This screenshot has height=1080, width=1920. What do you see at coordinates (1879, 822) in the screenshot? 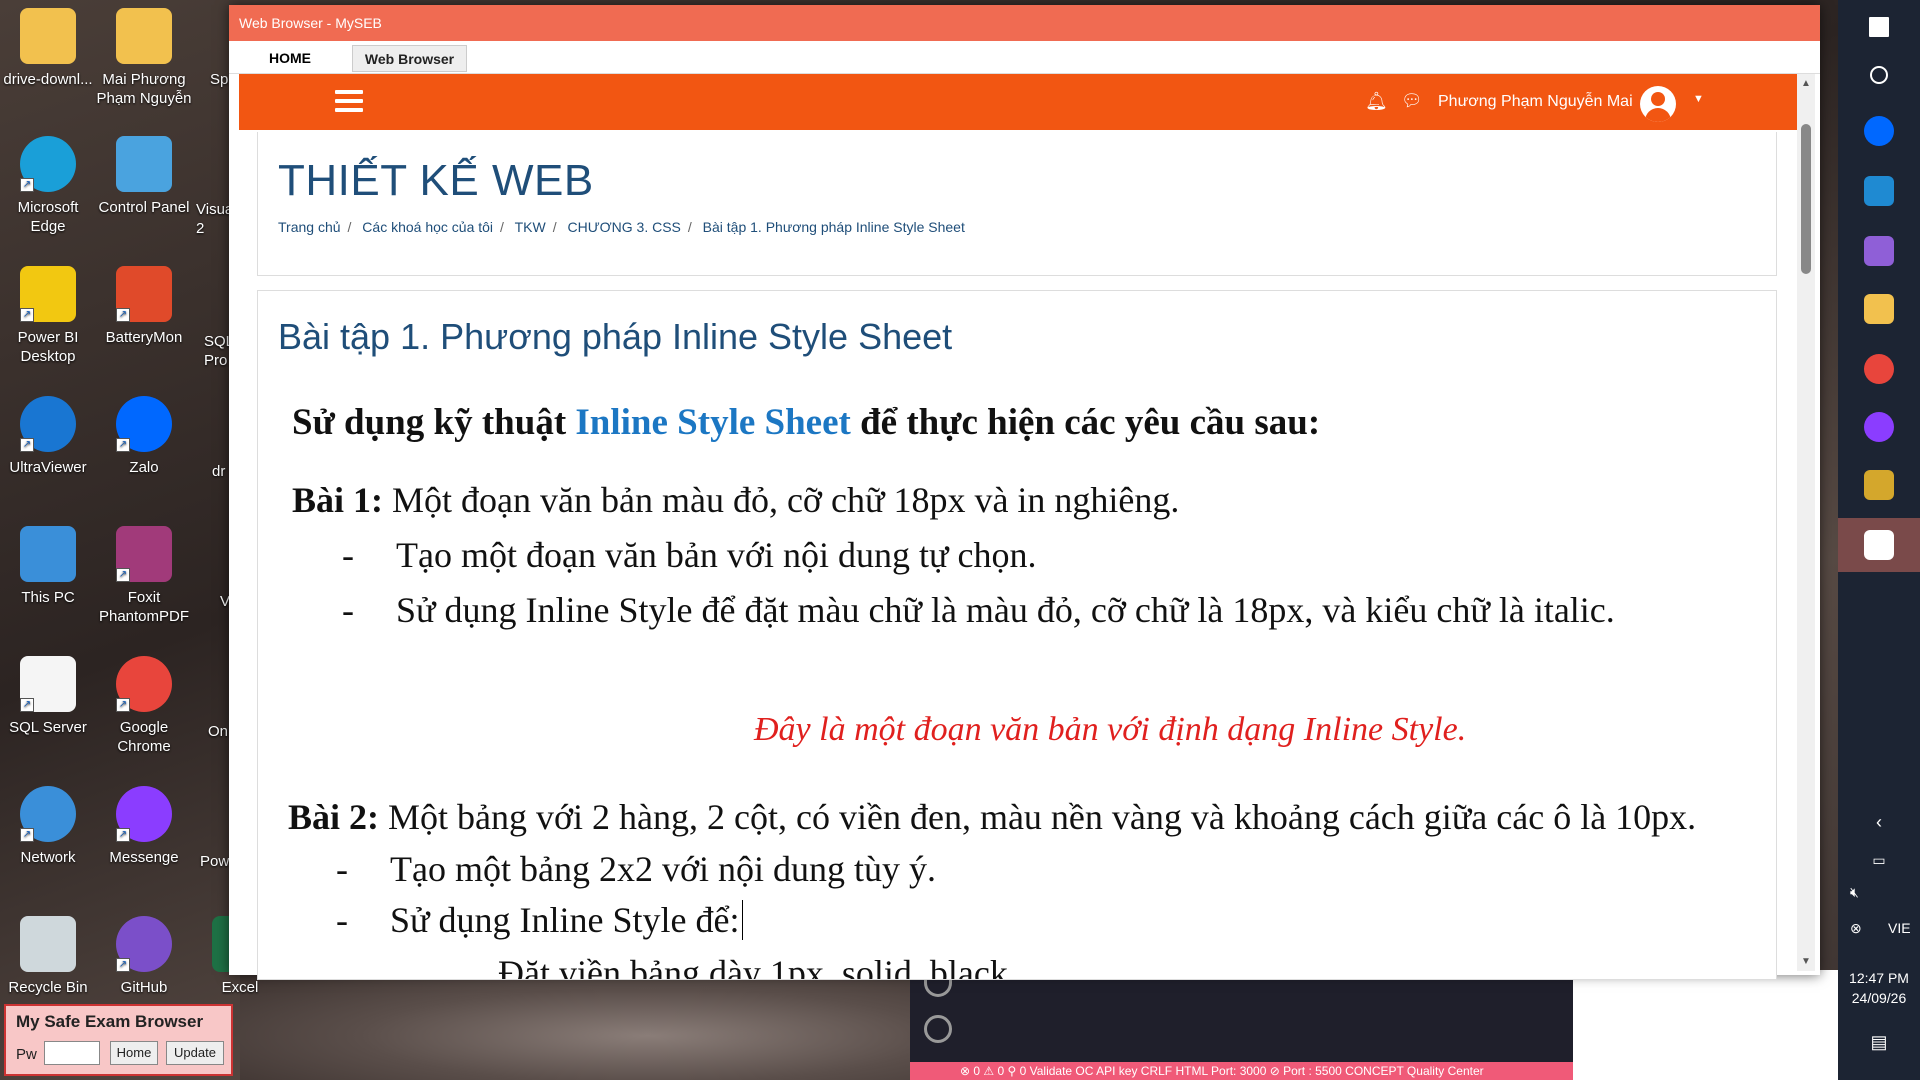
I see `chevron-left-icon: ‹` at bounding box center [1879, 822].